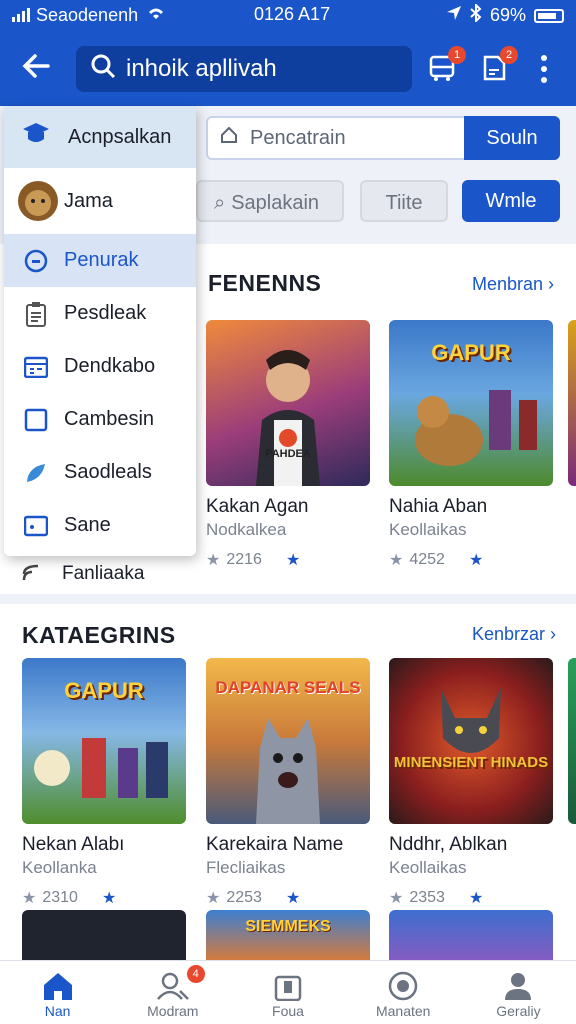  I want to click on person-icon, so click(518, 986).